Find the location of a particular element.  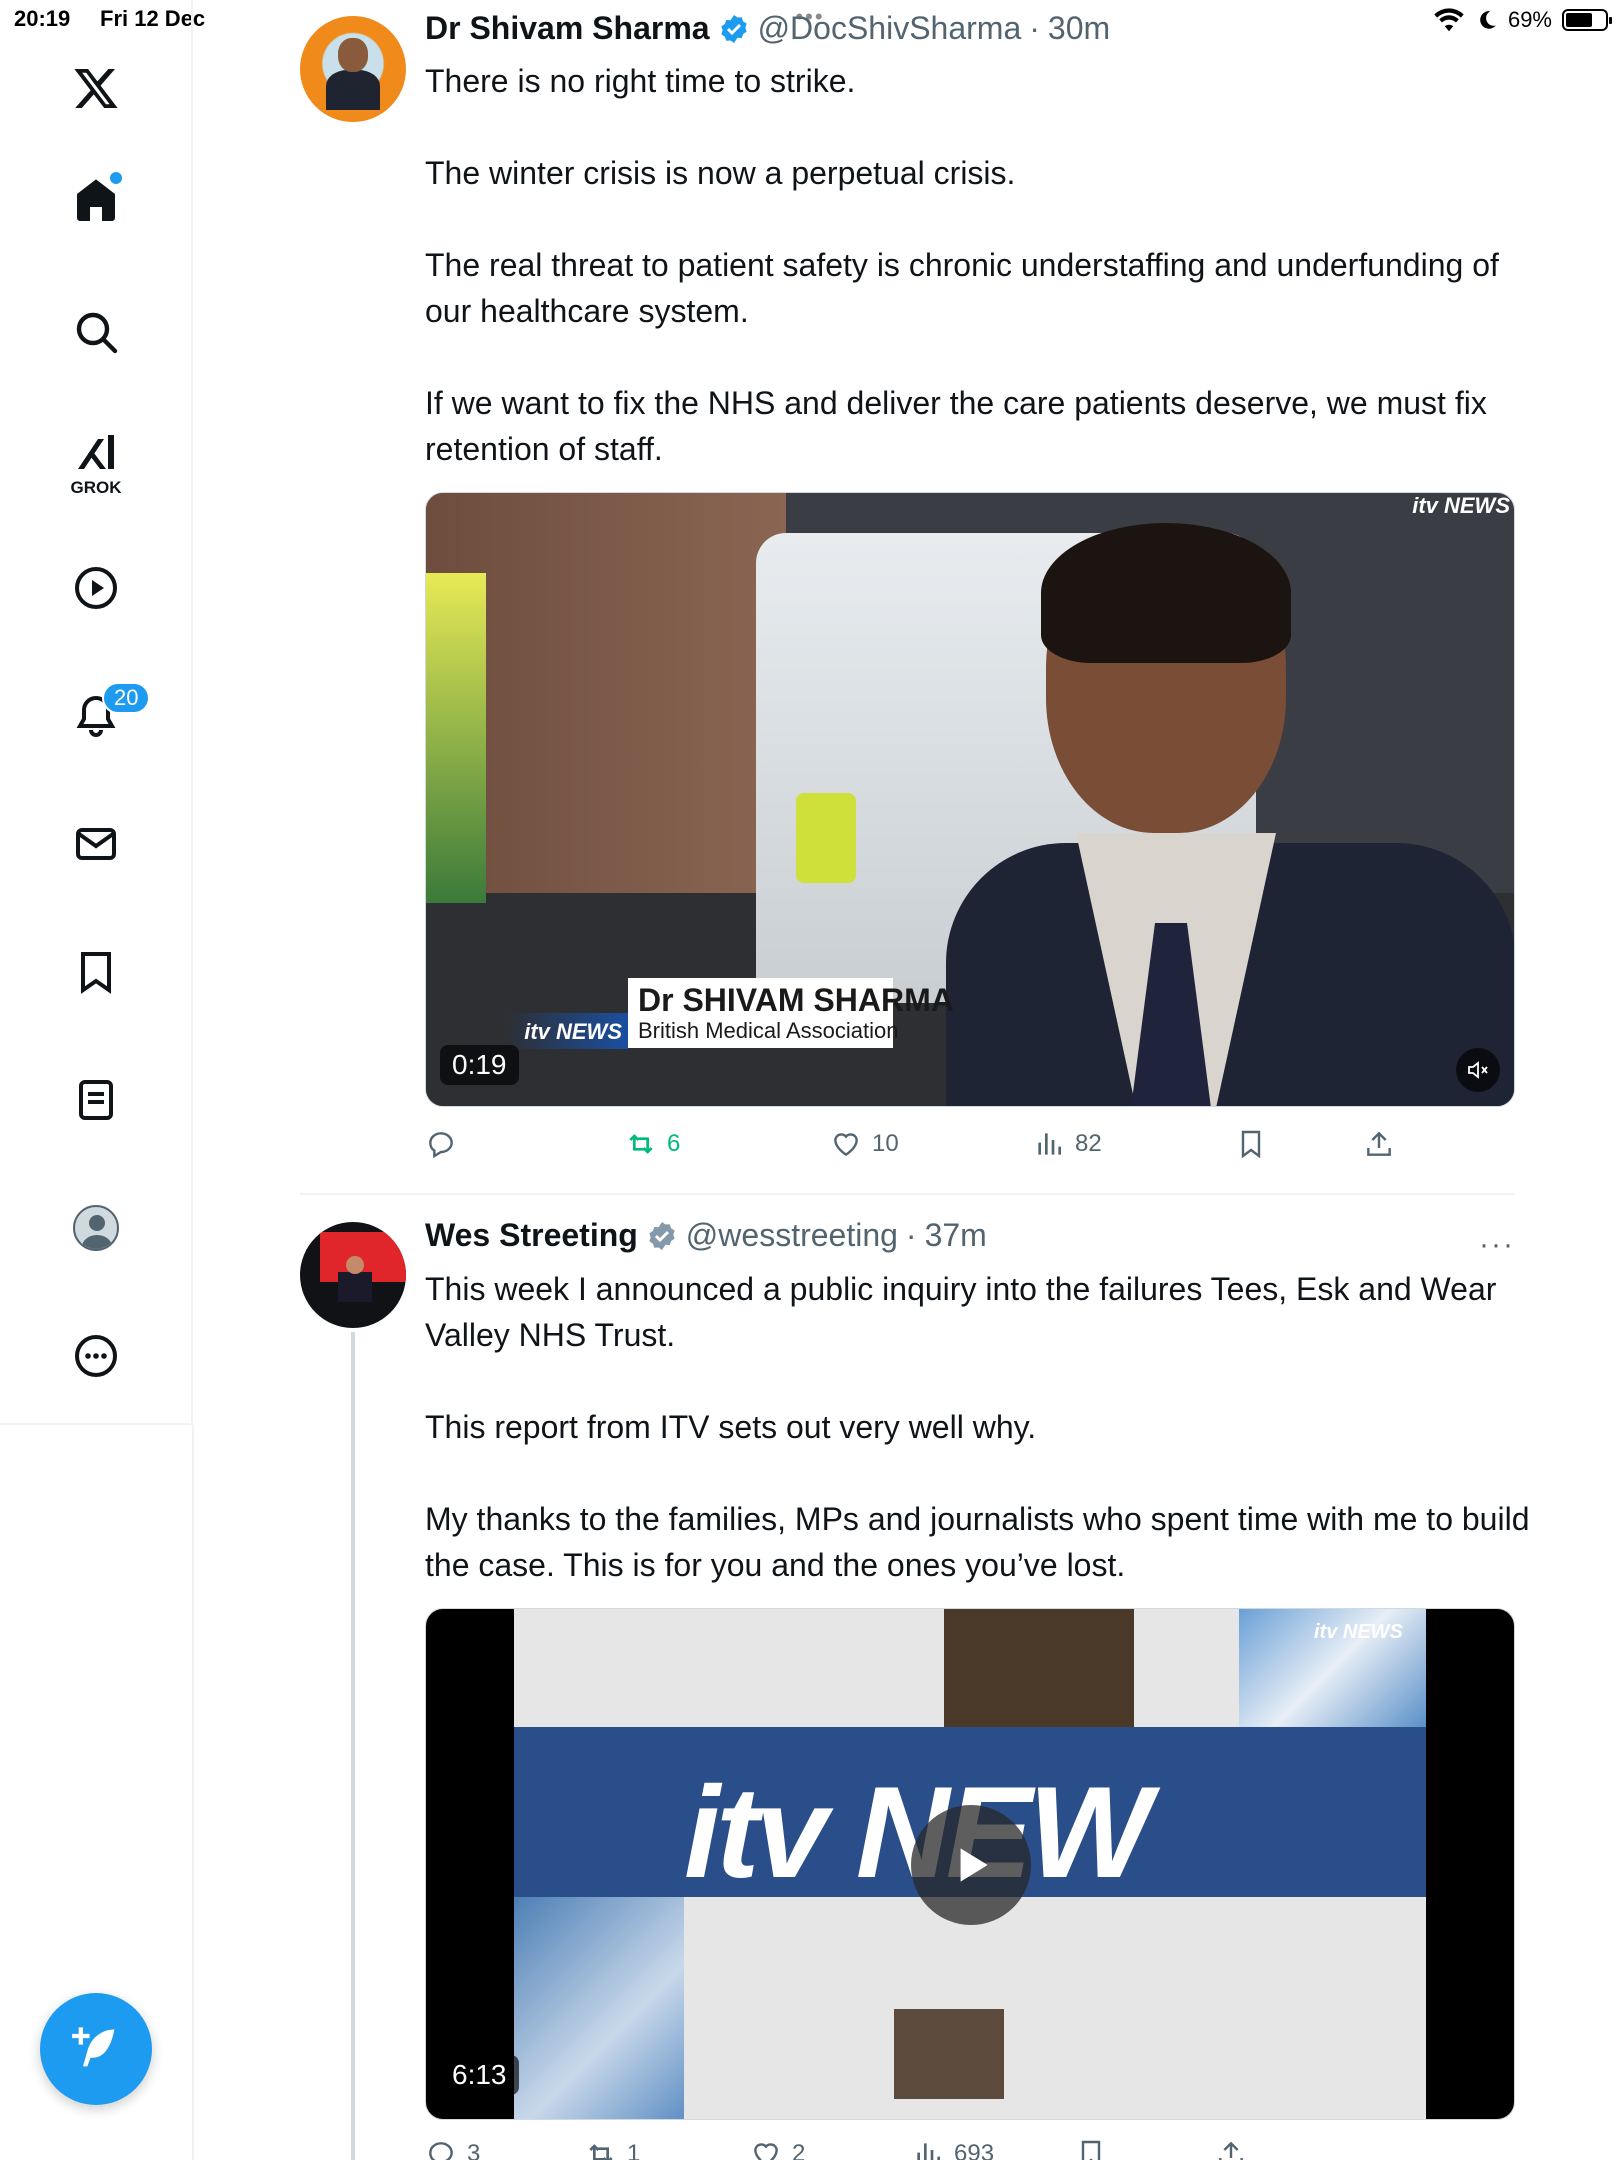

mute-button is located at coordinates (1478, 1070).